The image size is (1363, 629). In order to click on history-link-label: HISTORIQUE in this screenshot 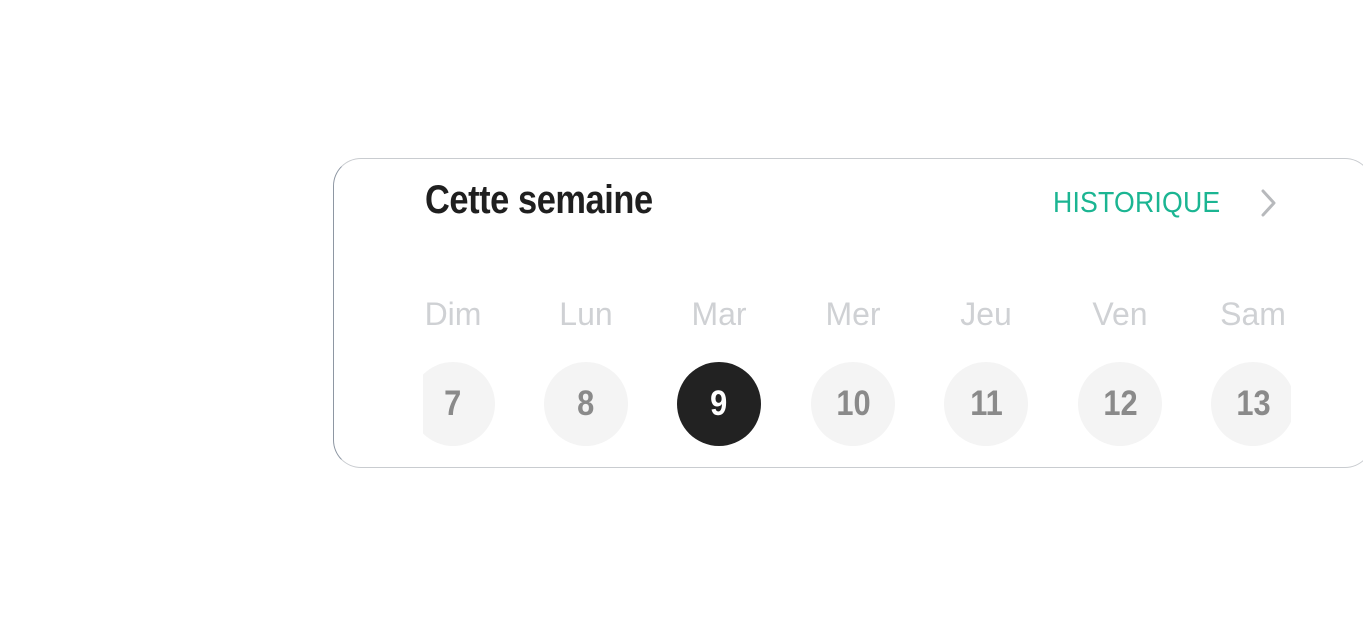, I will do `click(1137, 202)`.